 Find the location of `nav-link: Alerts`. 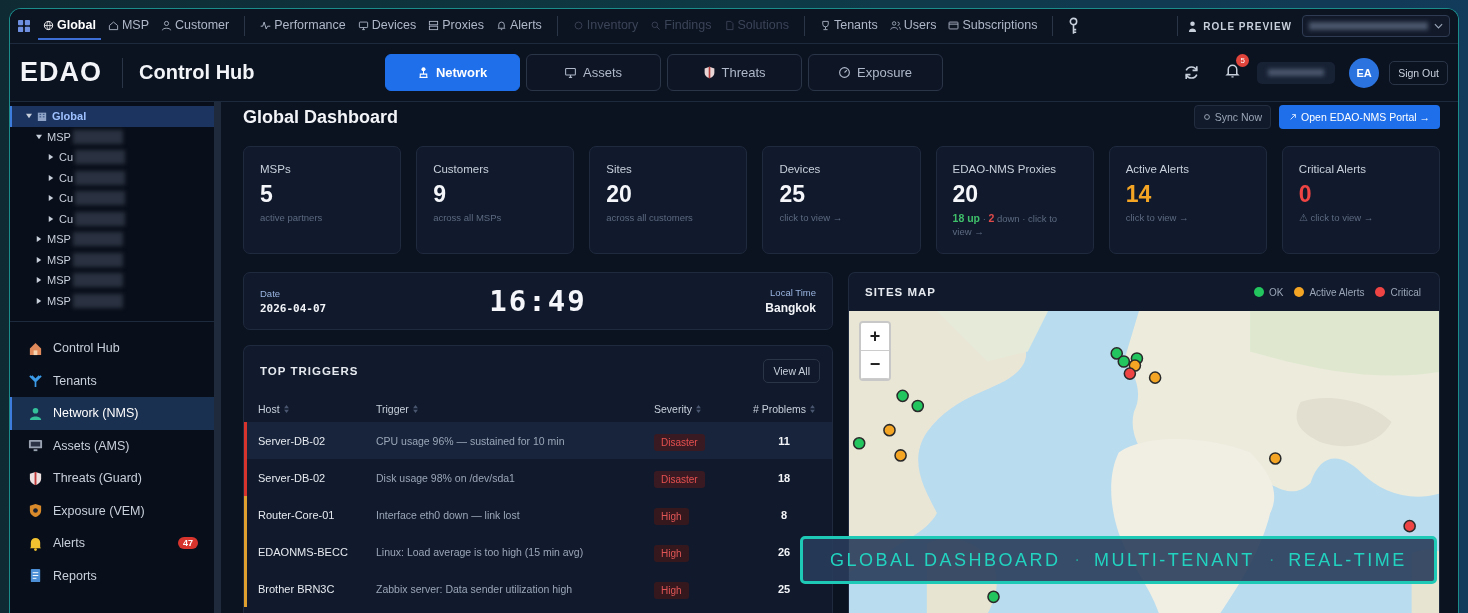

nav-link: Alerts is located at coordinates (518, 26).